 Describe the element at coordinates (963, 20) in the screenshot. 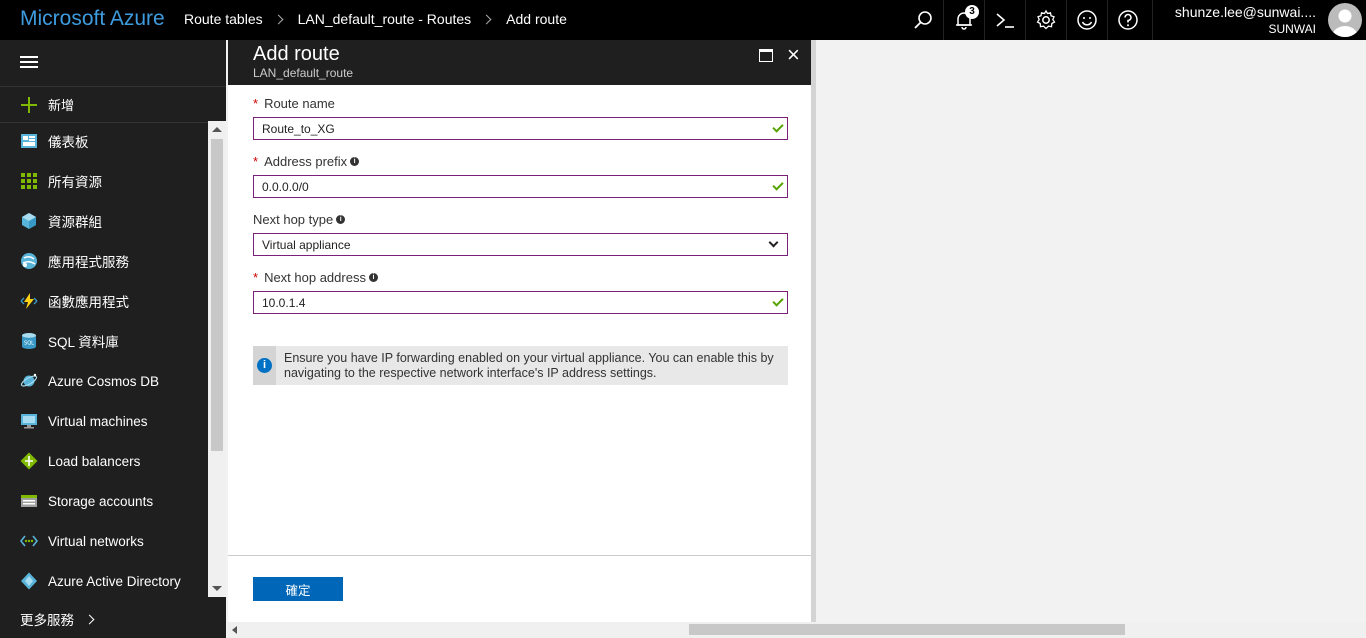

I see `notifications-button: 3` at that location.